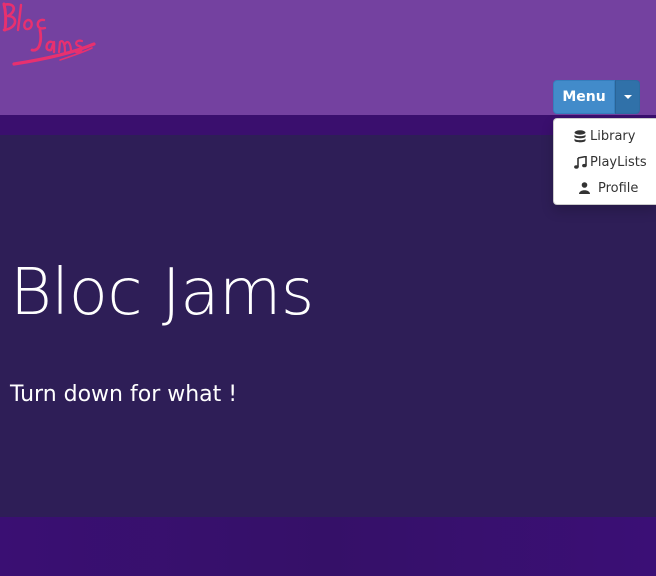 The image size is (656, 576). I want to click on logo-link: Bloc Jams, so click(50, 35).